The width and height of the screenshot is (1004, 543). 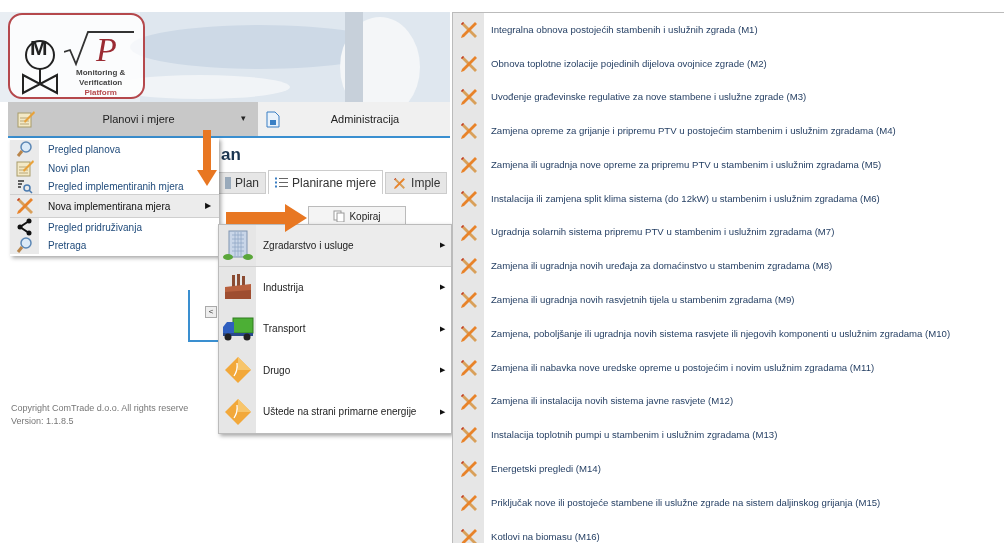 What do you see at coordinates (114, 168) in the screenshot?
I see `menu-item: Novi plan` at bounding box center [114, 168].